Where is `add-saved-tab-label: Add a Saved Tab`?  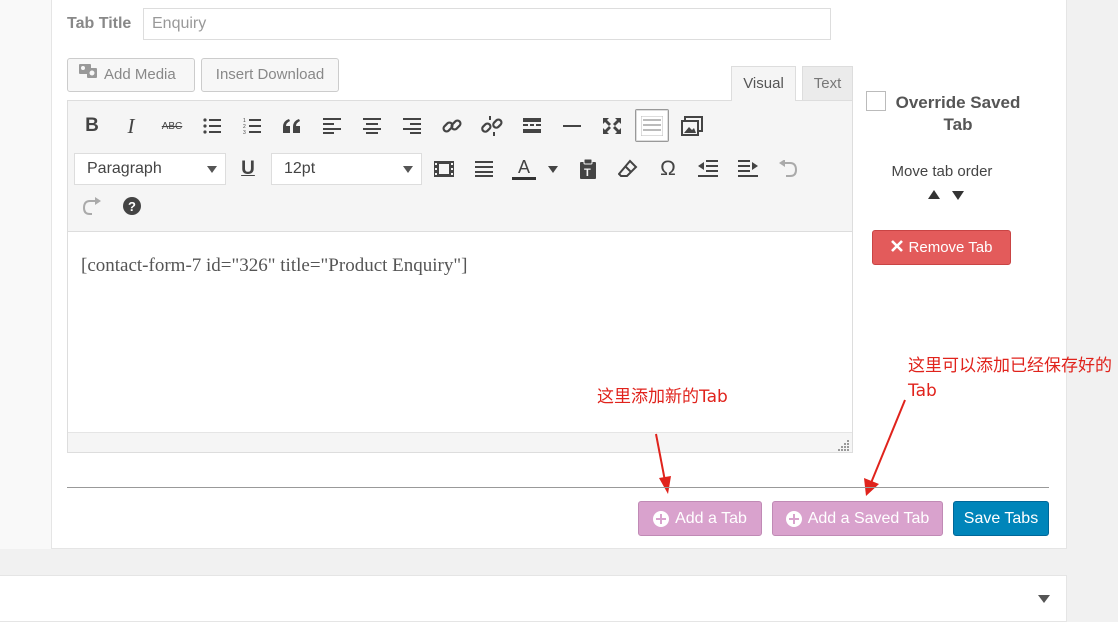 add-saved-tab-label: Add a Saved Tab is located at coordinates (868, 518).